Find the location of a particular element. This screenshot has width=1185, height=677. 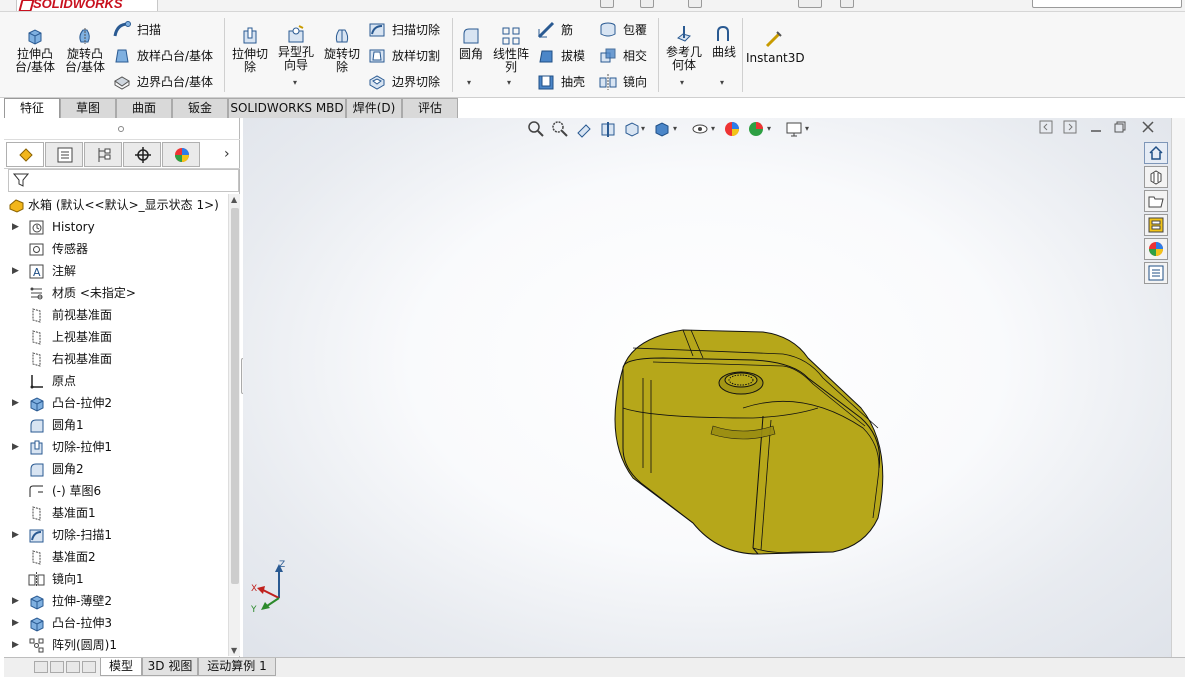

last-tab-icon is located at coordinates (89, 667).